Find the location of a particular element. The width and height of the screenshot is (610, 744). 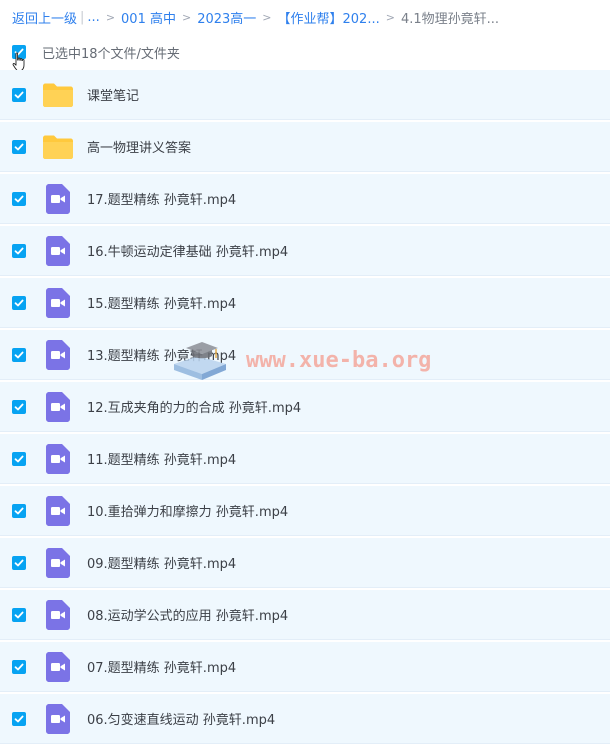

file-row: 15.题型精练 孙竟轩.mp4 is located at coordinates (305, 303).